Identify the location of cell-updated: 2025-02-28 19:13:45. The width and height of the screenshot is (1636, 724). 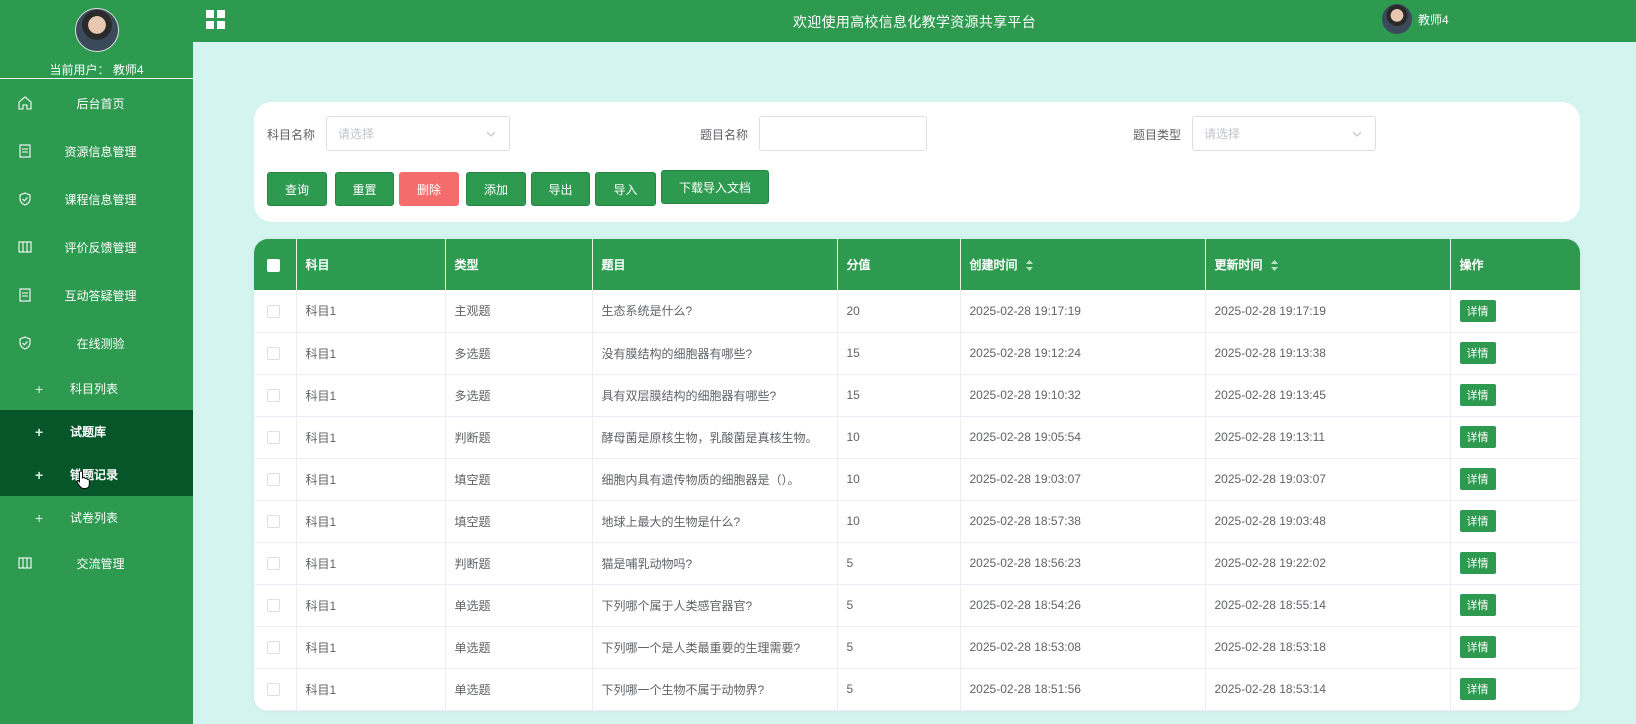
(1328, 395).